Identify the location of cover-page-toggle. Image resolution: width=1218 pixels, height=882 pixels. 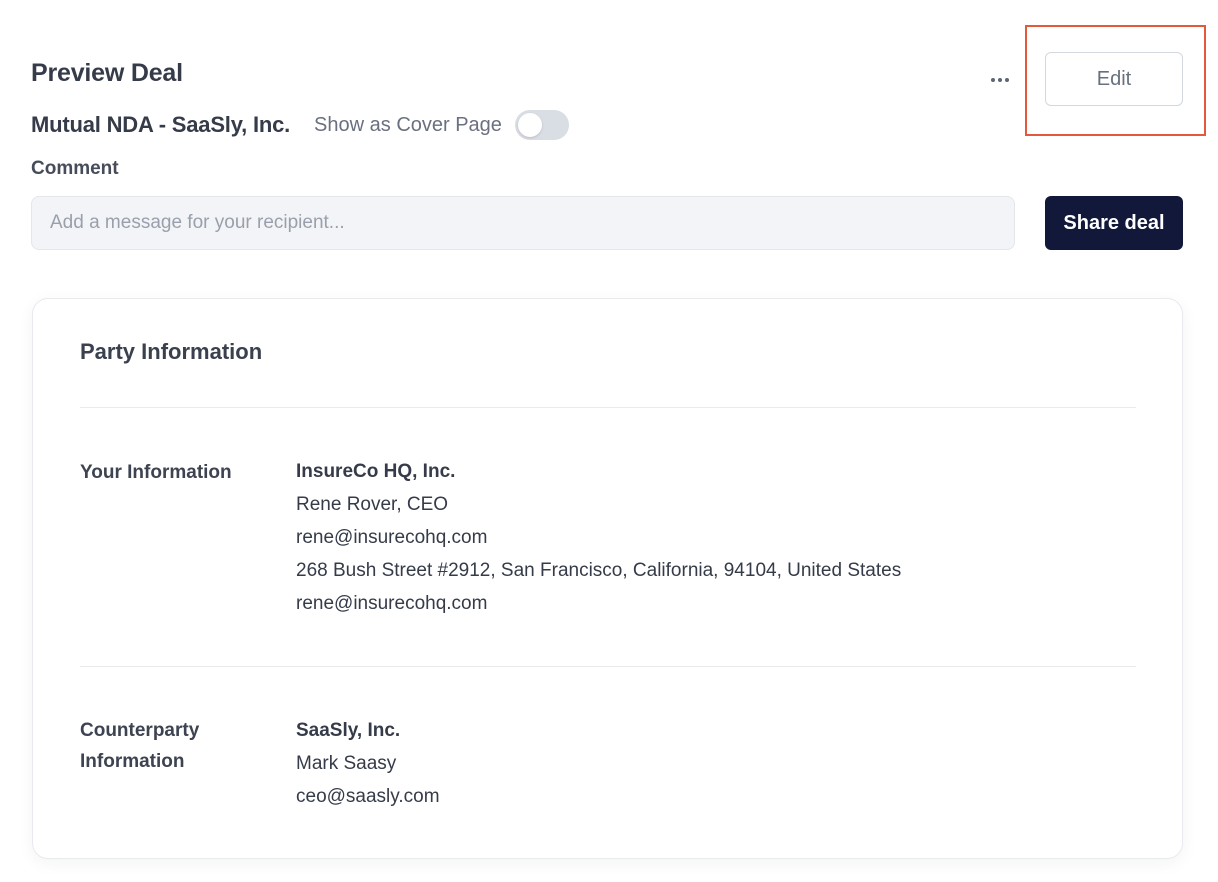
(541, 125).